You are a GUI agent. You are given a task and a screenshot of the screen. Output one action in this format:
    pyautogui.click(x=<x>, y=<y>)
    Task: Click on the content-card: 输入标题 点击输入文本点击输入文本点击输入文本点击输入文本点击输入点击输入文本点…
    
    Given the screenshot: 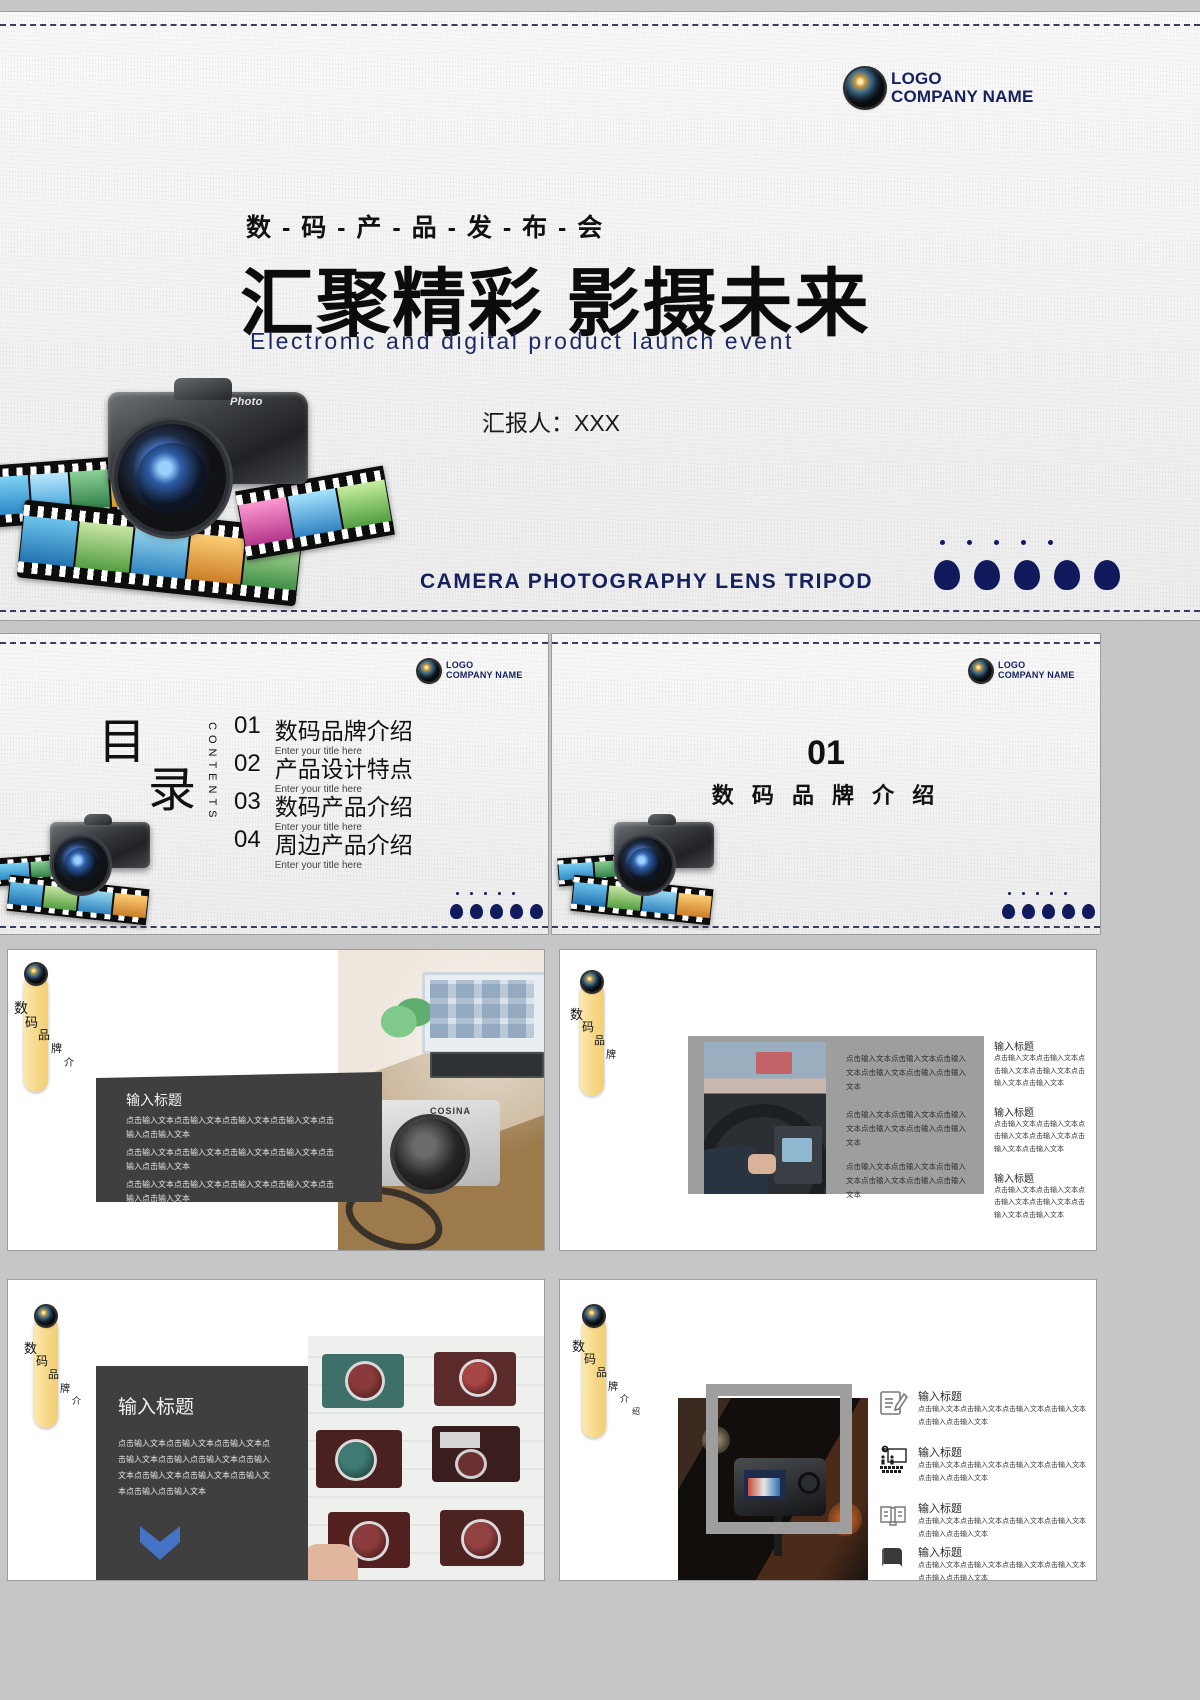 What is the action you would take?
    pyautogui.click(x=202, y=1473)
    